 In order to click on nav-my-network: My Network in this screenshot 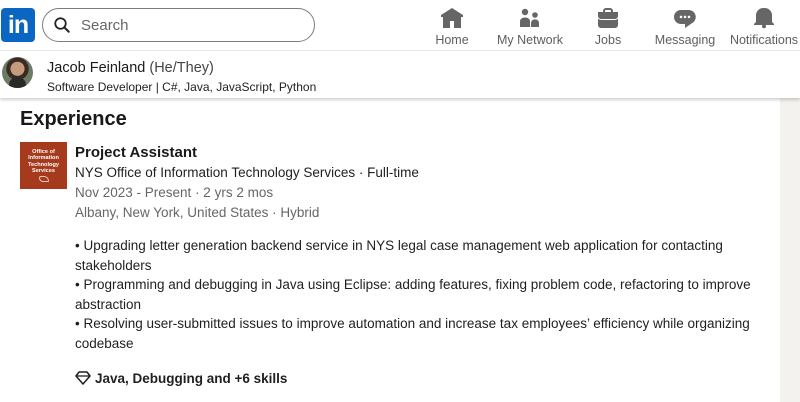, I will do `click(530, 27)`.